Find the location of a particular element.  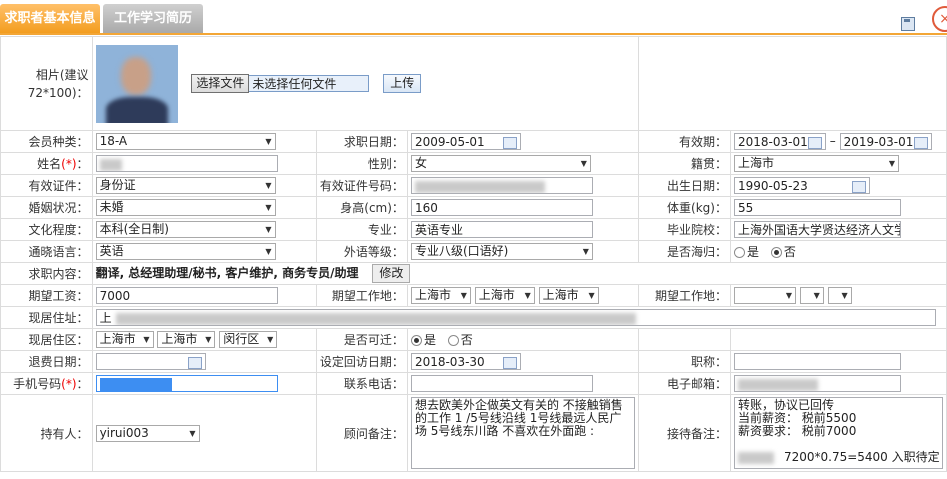

row-name: 姓名(*)： 性别： 女 籍贯： 上海市 is located at coordinates (473, 163).